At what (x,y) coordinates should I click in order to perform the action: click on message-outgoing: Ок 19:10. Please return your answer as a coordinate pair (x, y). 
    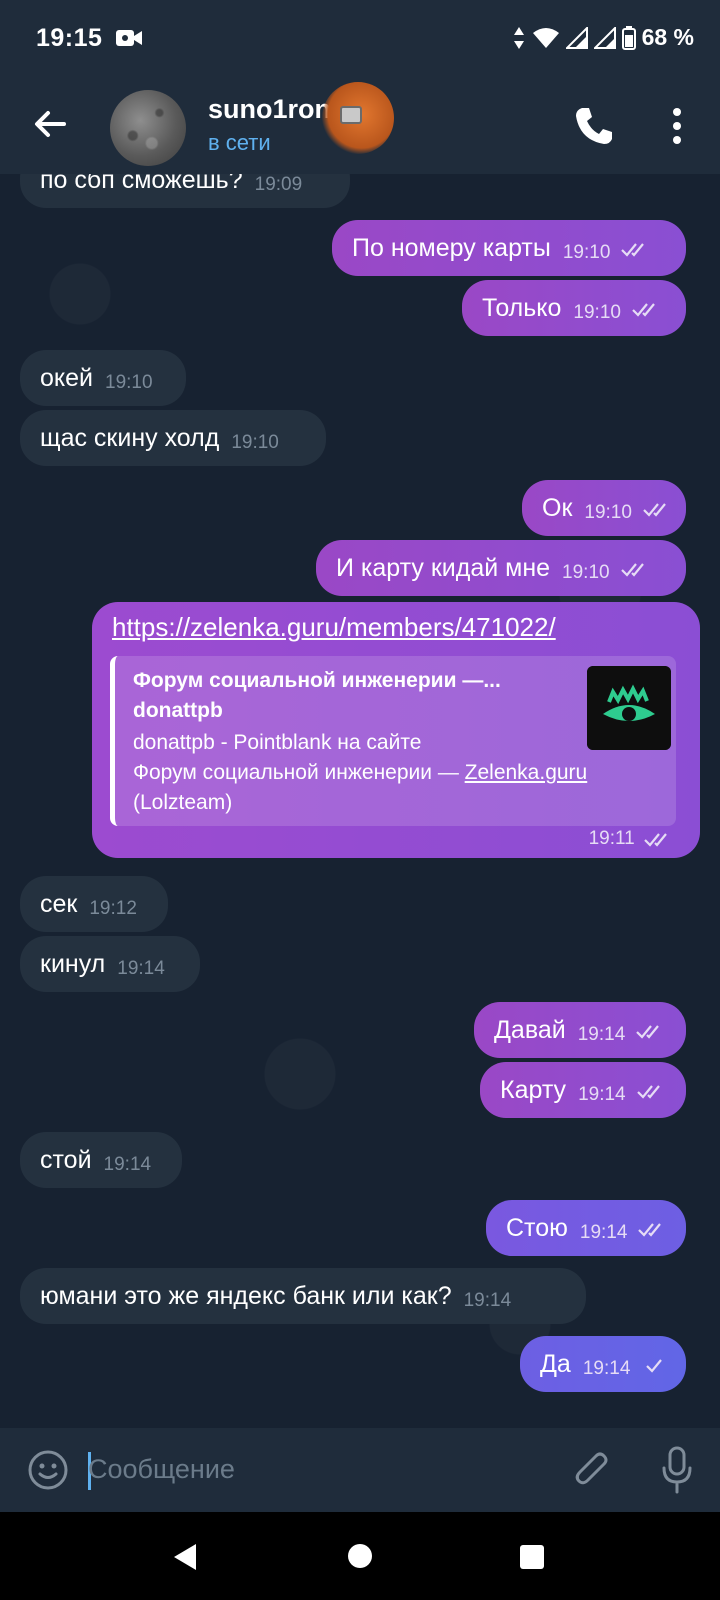
    Looking at the image, I should click on (604, 508).